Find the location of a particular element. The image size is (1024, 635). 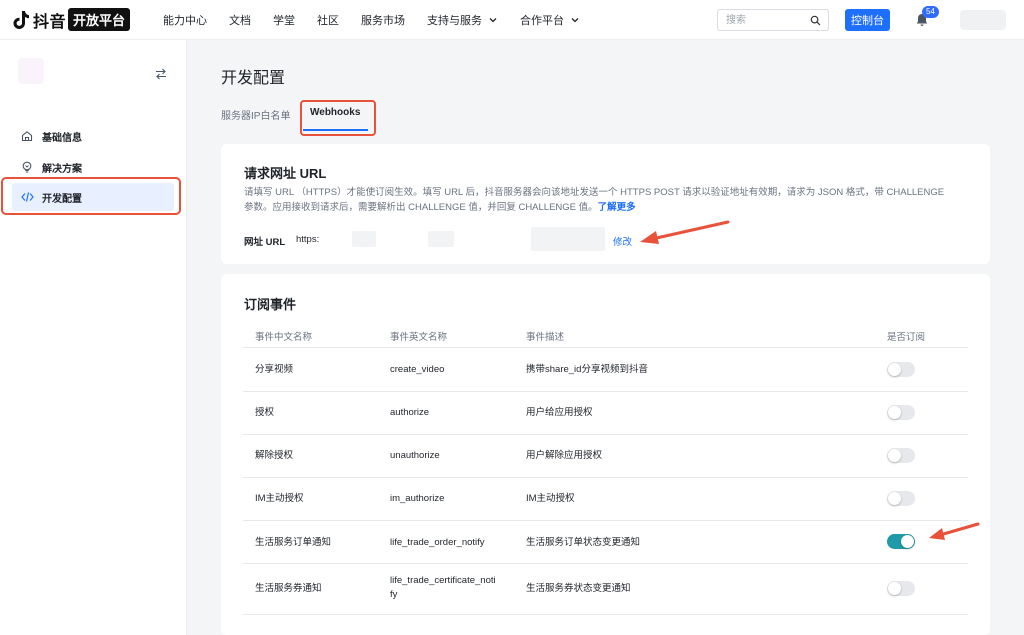

console-button: 控制台 is located at coordinates (867, 20).